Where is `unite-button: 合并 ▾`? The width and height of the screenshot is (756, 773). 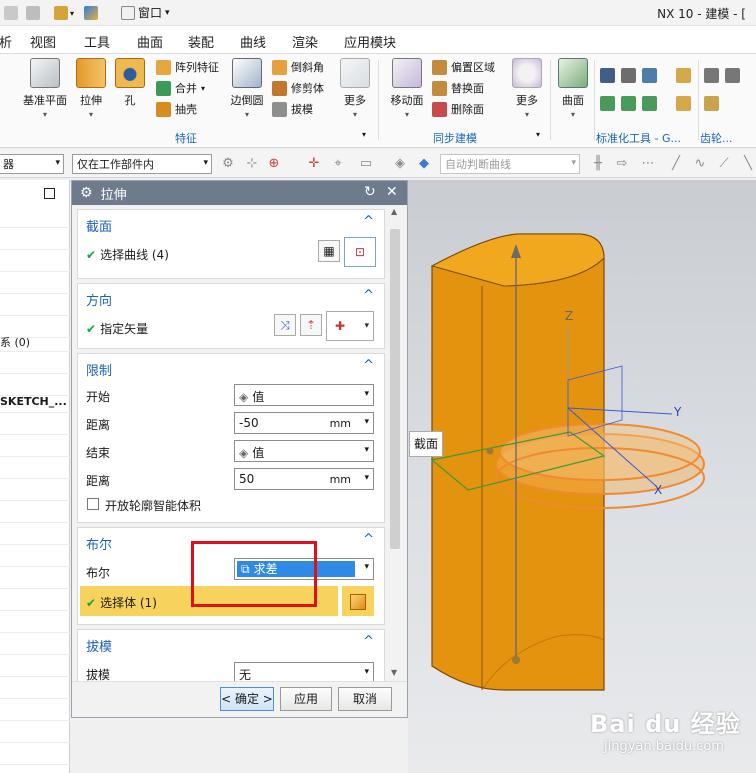 unite-button: 合并 ▾ is located at coordinates (180, 88).